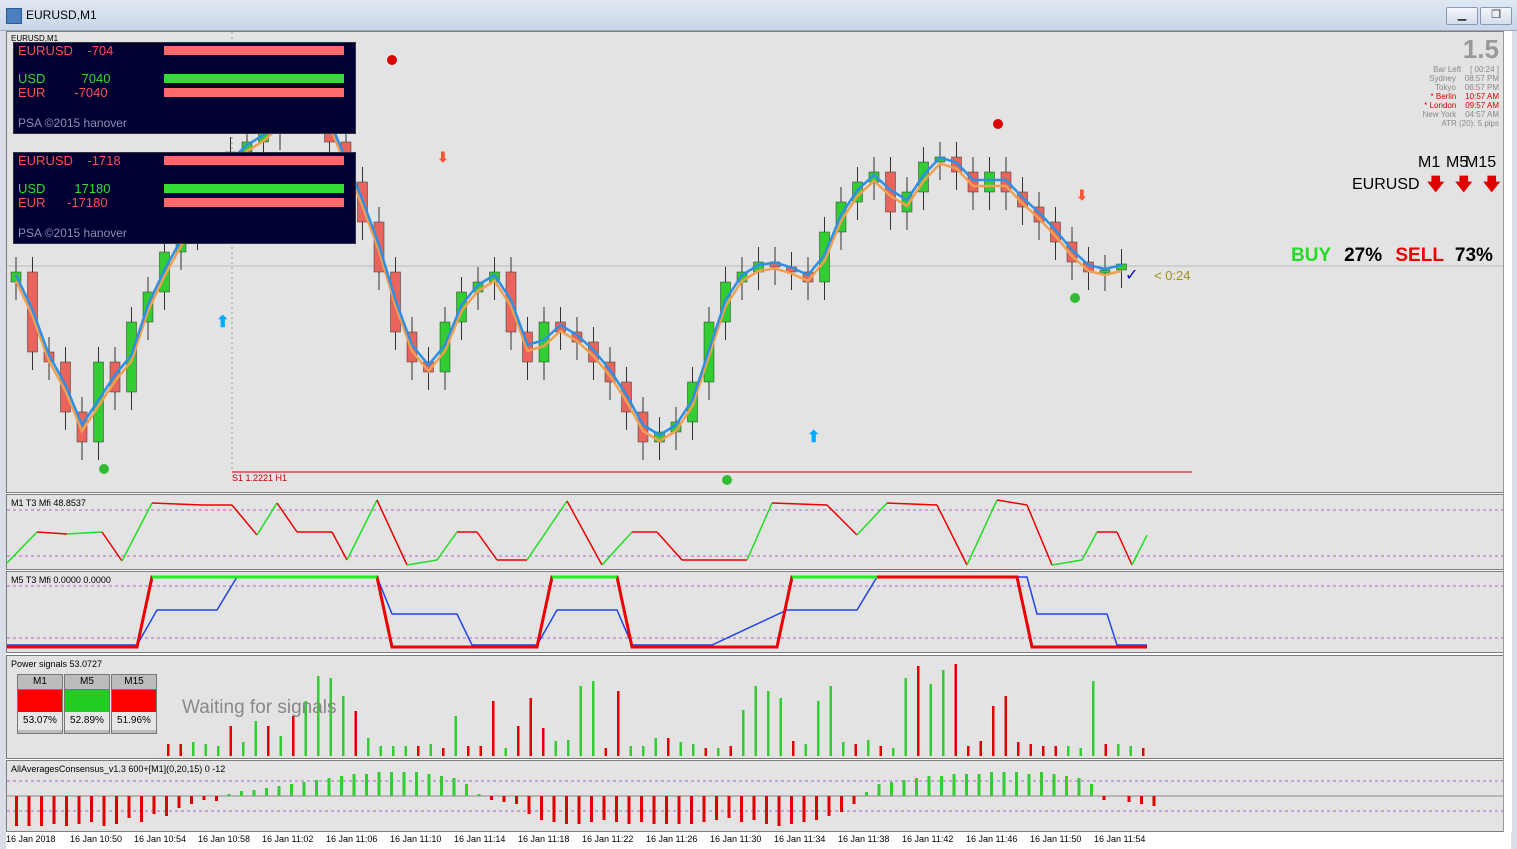  Describe the element at coordinates (1363, 255) in the screenshot. I see `buy-pct: 27%` at that location.